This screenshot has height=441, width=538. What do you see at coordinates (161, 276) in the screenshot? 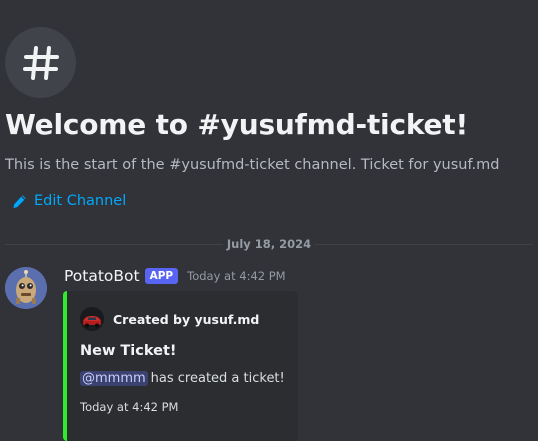
I see `app-badge: APP` at bounding box center [161, 276].